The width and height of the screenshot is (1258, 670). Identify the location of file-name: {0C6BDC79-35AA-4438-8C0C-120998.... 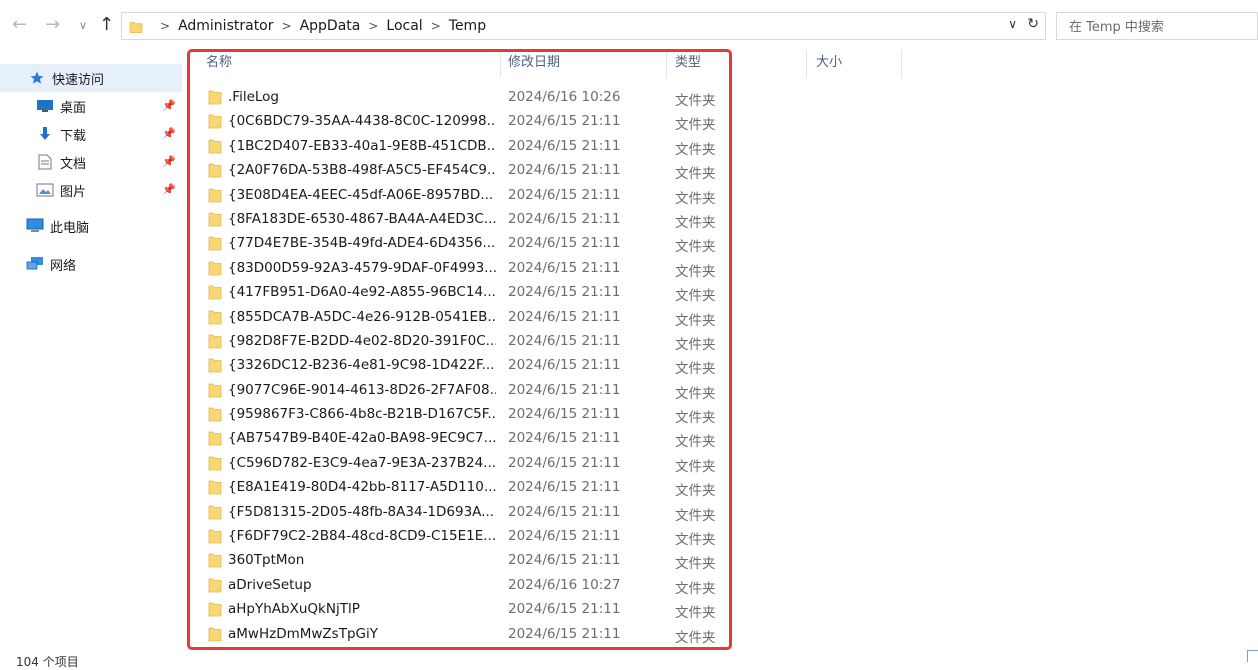
(362, 121).